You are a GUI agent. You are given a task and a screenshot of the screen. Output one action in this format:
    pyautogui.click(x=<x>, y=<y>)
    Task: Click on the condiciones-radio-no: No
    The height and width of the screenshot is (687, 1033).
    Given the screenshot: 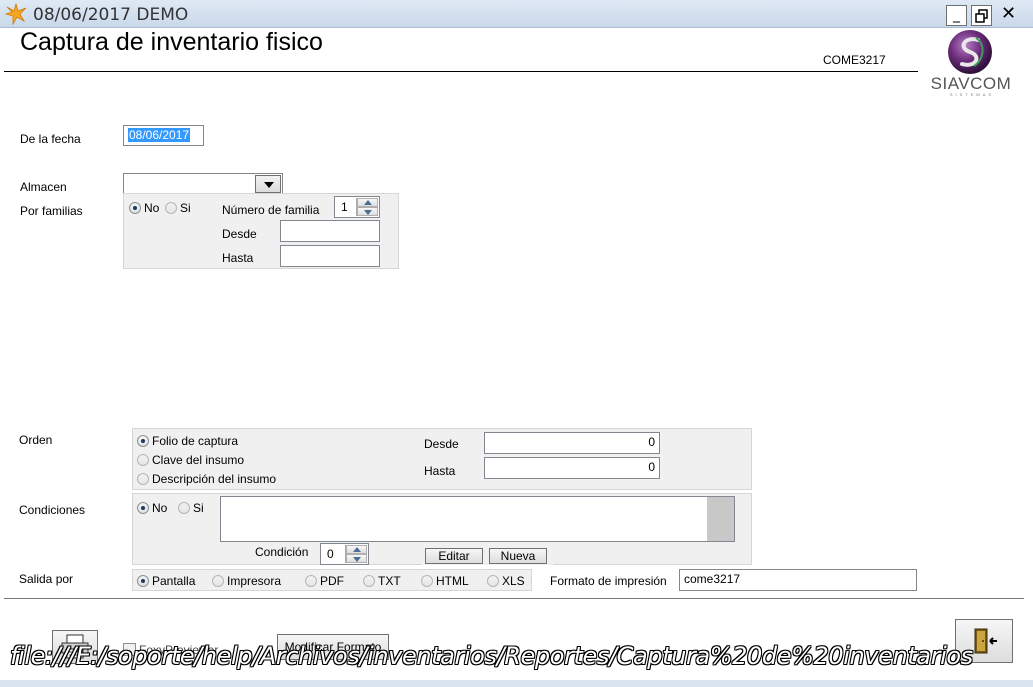 What is the action you would take?
    pyautogui.click(x=152, y=508)
    